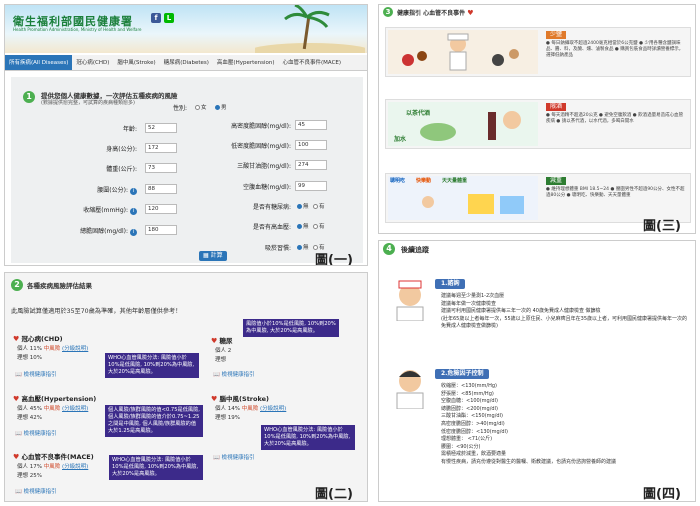 Image resolution: width=700 pixels, height=506 pixels. Describe the element at coordinates (463, 52) in the screenshot. I see `chef-salt-illustration` at that location.